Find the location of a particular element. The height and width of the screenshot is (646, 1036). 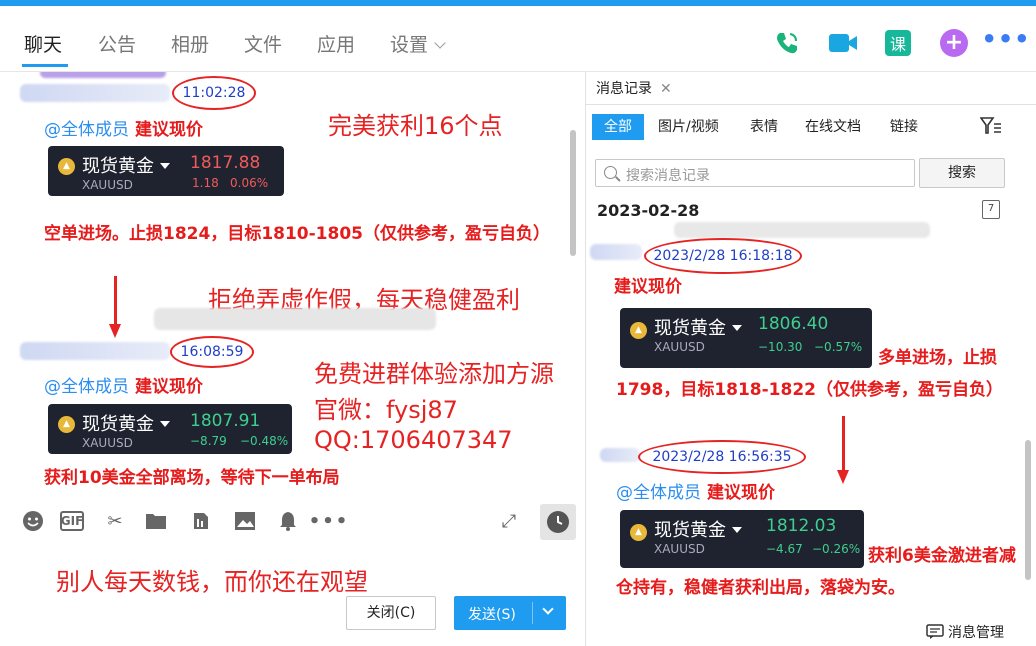

filter-docs: 在线文档 is located at coordinates (833, 127).